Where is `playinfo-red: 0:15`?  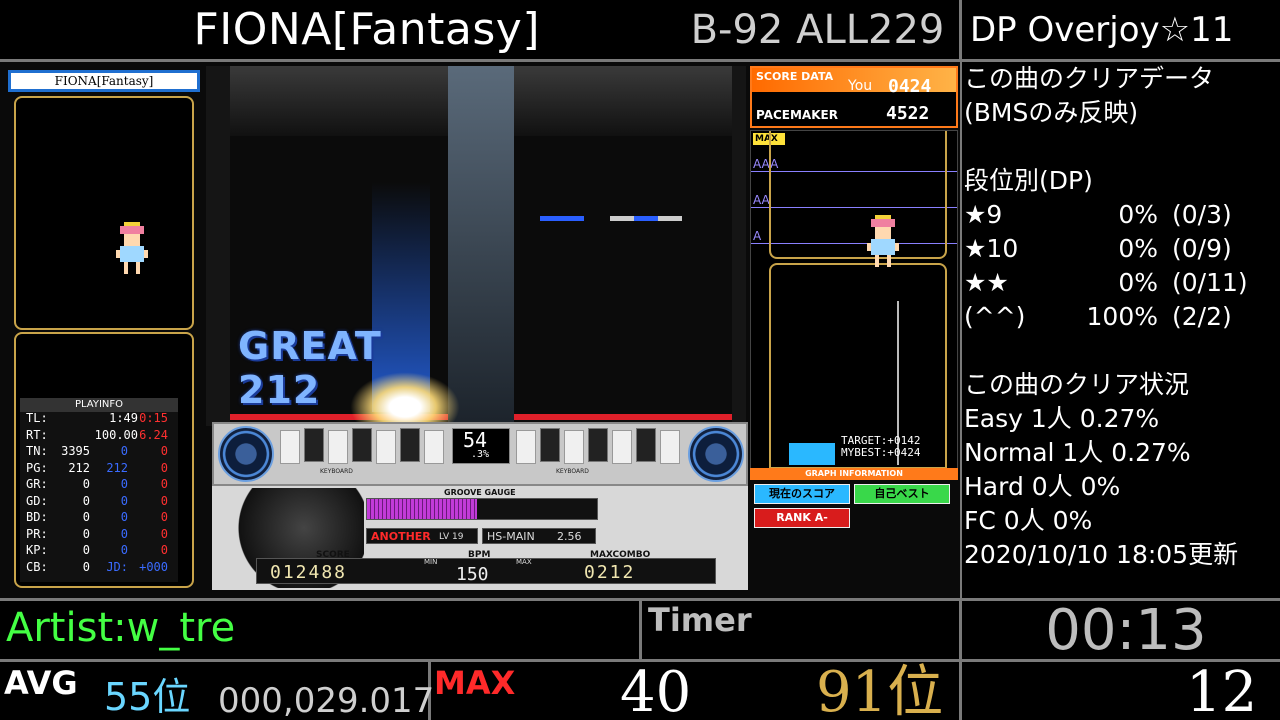 playinfo-red: 0:15 is located at coordinates (153, 418).